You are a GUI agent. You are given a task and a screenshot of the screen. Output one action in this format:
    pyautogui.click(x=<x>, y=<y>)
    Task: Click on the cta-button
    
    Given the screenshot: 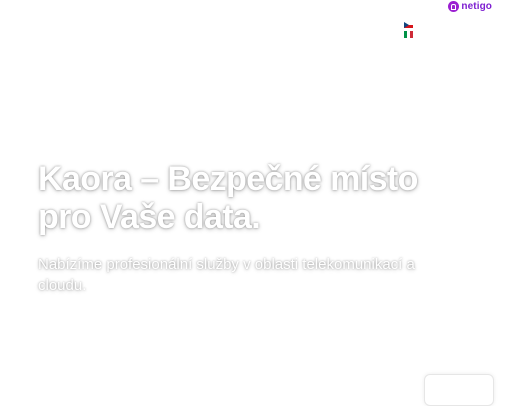 What is the action you would take?
    pyautogui.click(x=459, y=390)
    